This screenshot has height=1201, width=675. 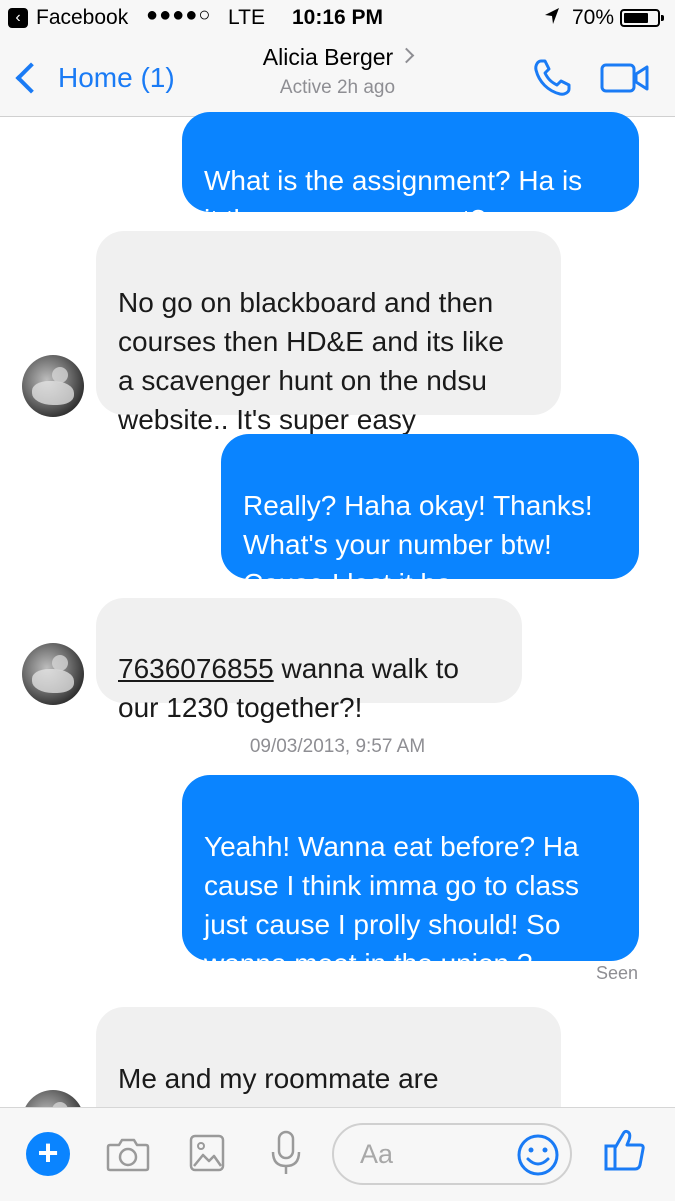 What do you see at coordinates (538, 1155) in the screenshot?
I see `smiley-icon` at bounding box center [538, 1155].